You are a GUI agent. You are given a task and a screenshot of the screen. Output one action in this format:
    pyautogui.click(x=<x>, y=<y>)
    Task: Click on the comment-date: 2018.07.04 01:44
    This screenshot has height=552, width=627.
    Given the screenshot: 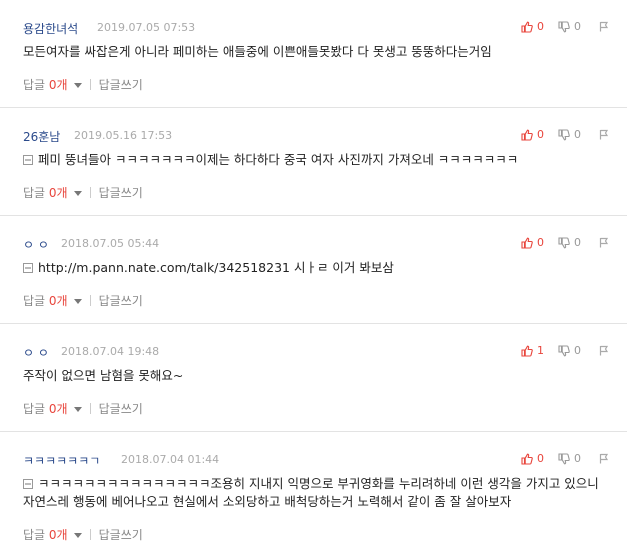 What is the action you would take?
    pyautogui.click(x=170, y=459)
    